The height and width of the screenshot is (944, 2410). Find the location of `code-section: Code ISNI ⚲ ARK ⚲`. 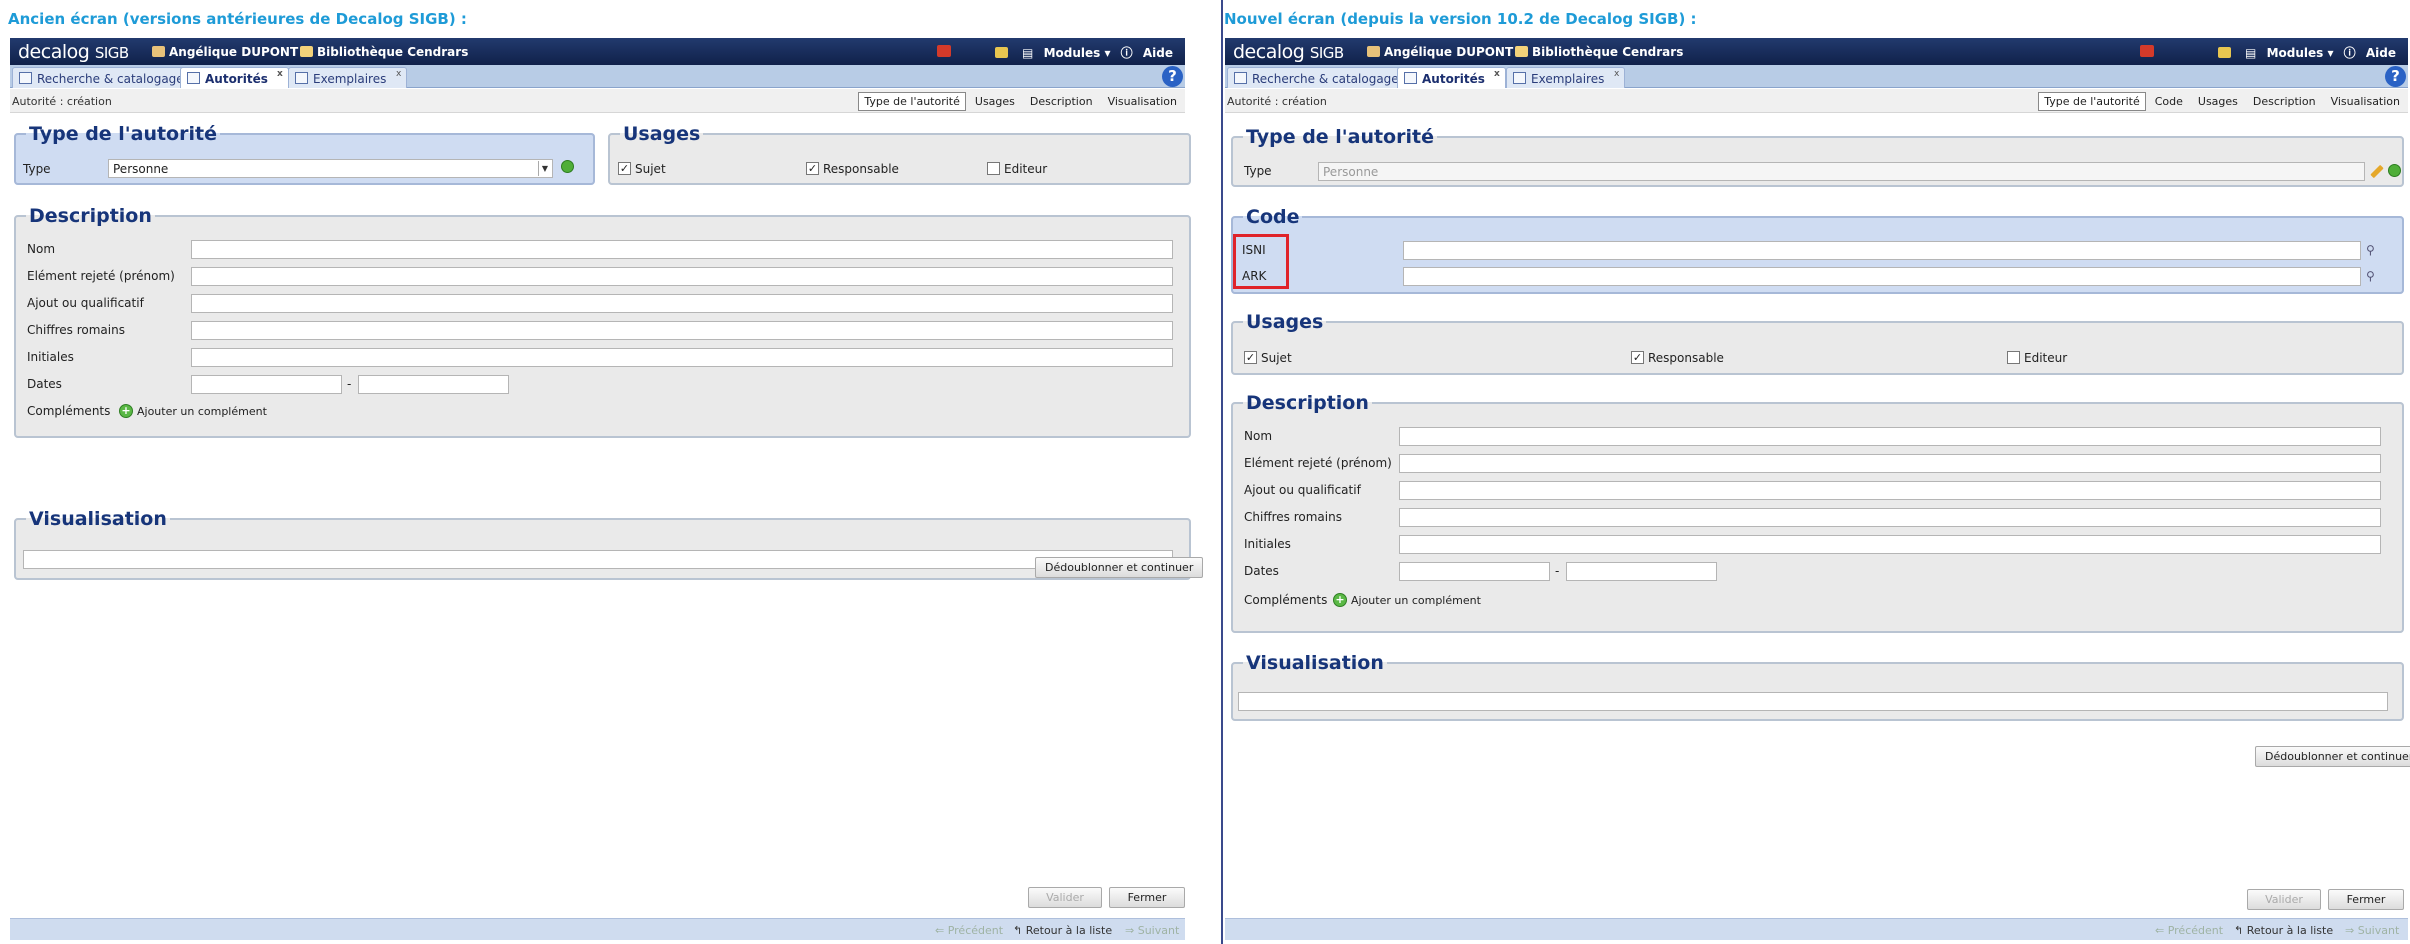

code-section: Code ISNI ⚲ ARK ⚲ is located at coordinates (1817, 250).